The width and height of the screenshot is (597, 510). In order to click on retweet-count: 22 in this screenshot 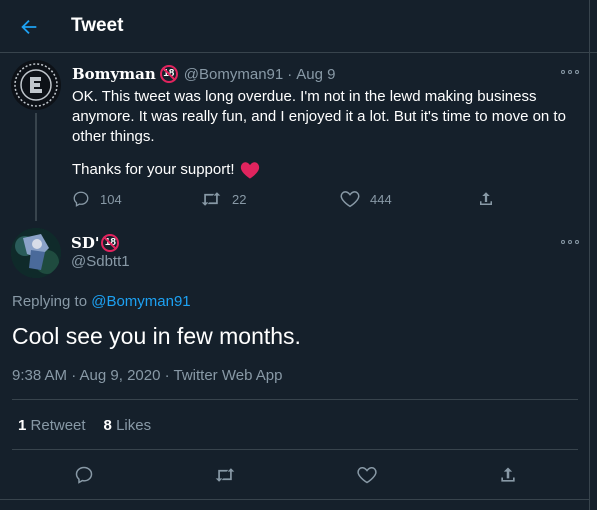, I will do `click(239, 199)`.